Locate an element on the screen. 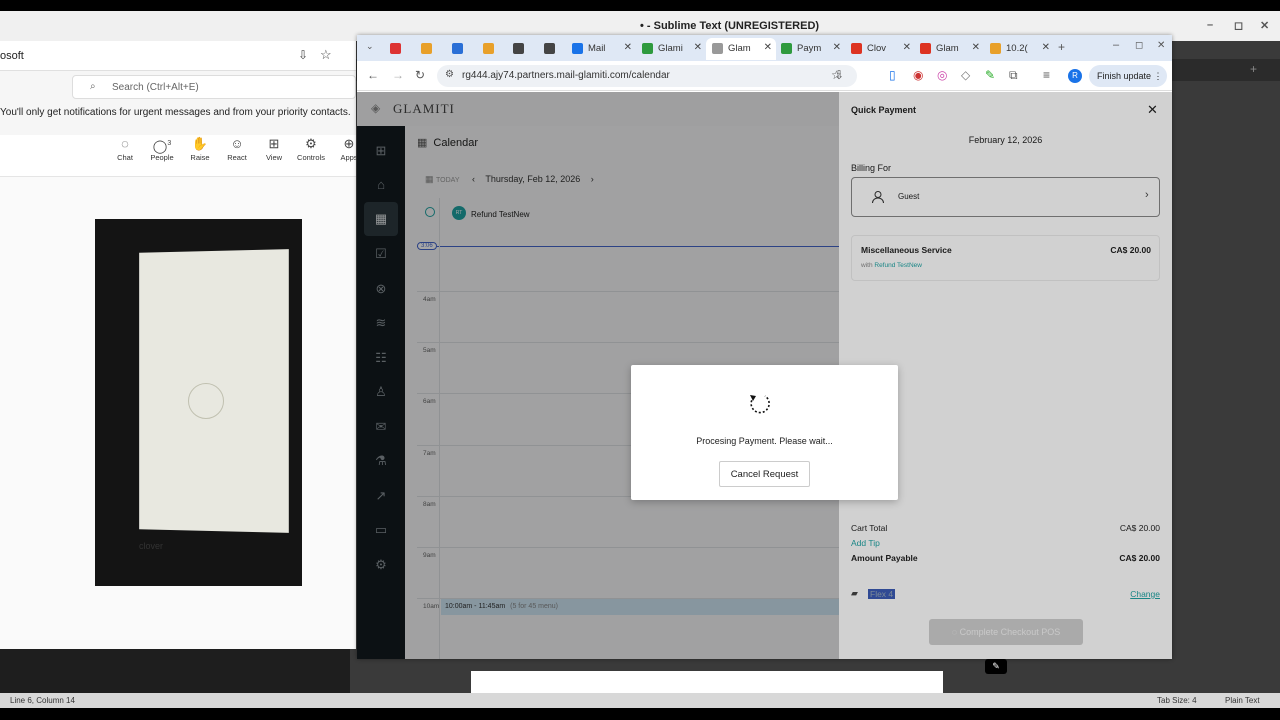  extensions-puzzle-icon: ⧉ is located at coordinates (1013, 75).